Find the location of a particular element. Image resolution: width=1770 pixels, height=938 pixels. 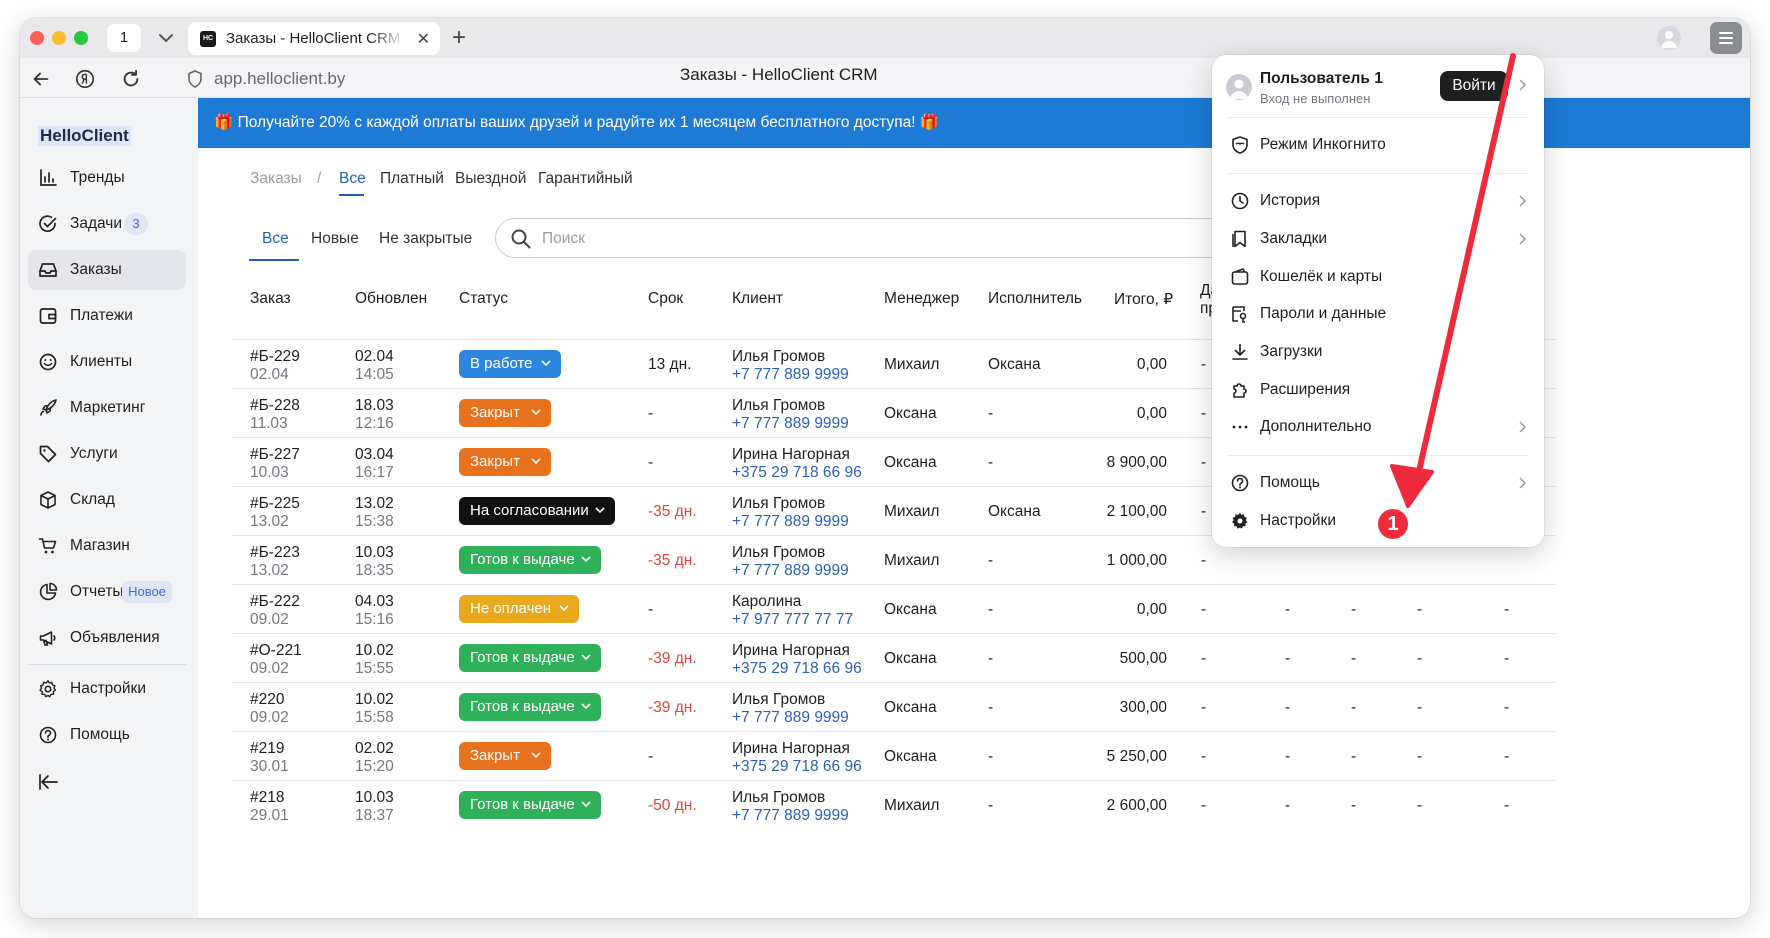

filter-tab-open: Не закрытые is located at coordinates (425, 239).